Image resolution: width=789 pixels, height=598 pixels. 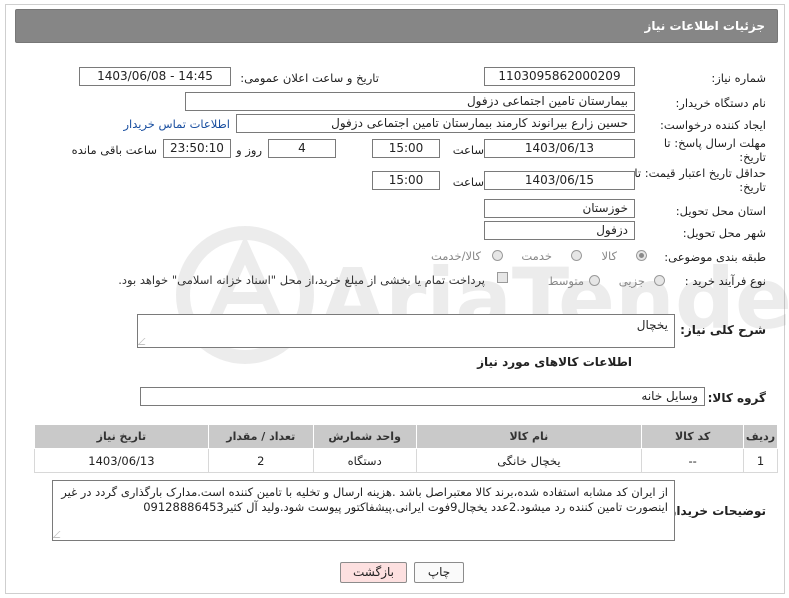 What do you see at coordinates (529, 436) in the screenshot?
I see `col-header-goods-name: نام کالا` at bounding box center [529, 436].